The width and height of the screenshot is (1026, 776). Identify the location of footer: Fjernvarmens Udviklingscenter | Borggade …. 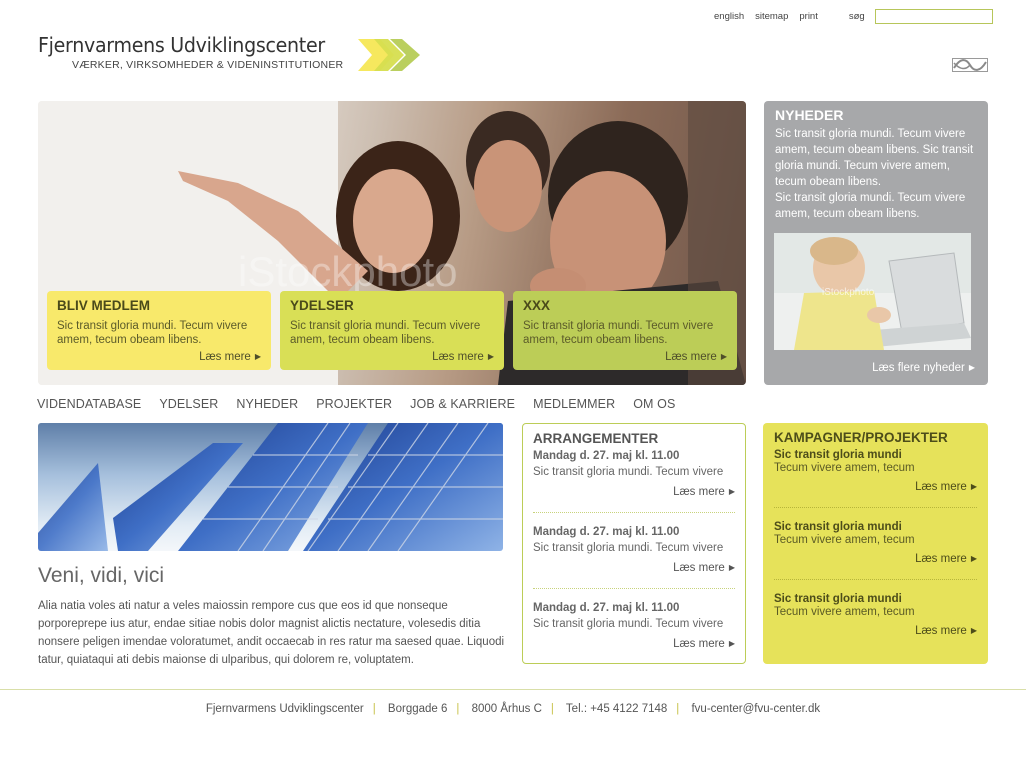
(513, 709).